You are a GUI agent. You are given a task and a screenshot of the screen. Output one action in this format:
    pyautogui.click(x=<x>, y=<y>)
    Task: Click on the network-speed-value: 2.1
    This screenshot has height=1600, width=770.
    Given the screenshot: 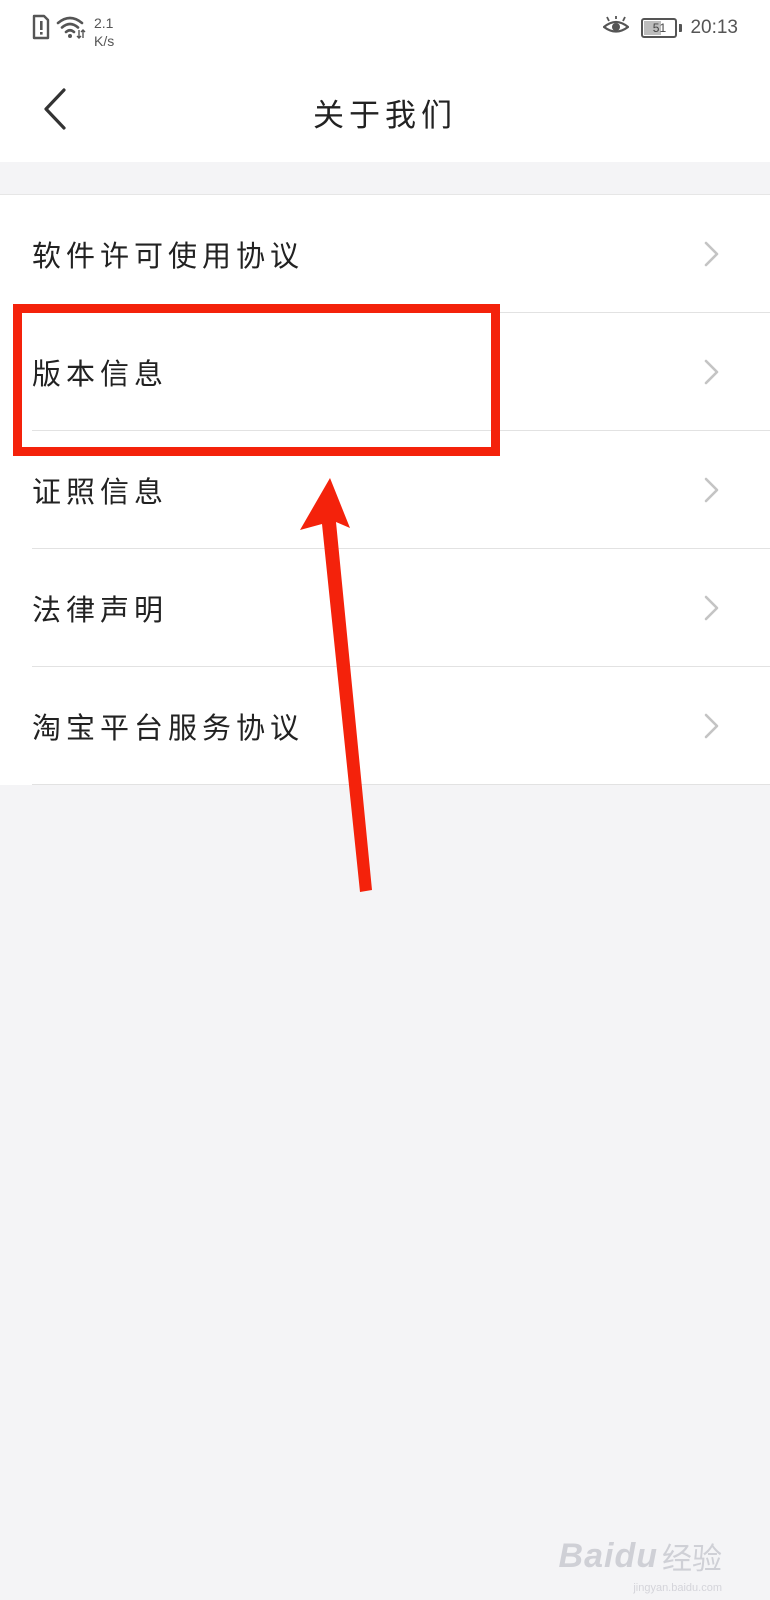 What is the action you would take?
    pyautogui.click(x=104, y=23)
    